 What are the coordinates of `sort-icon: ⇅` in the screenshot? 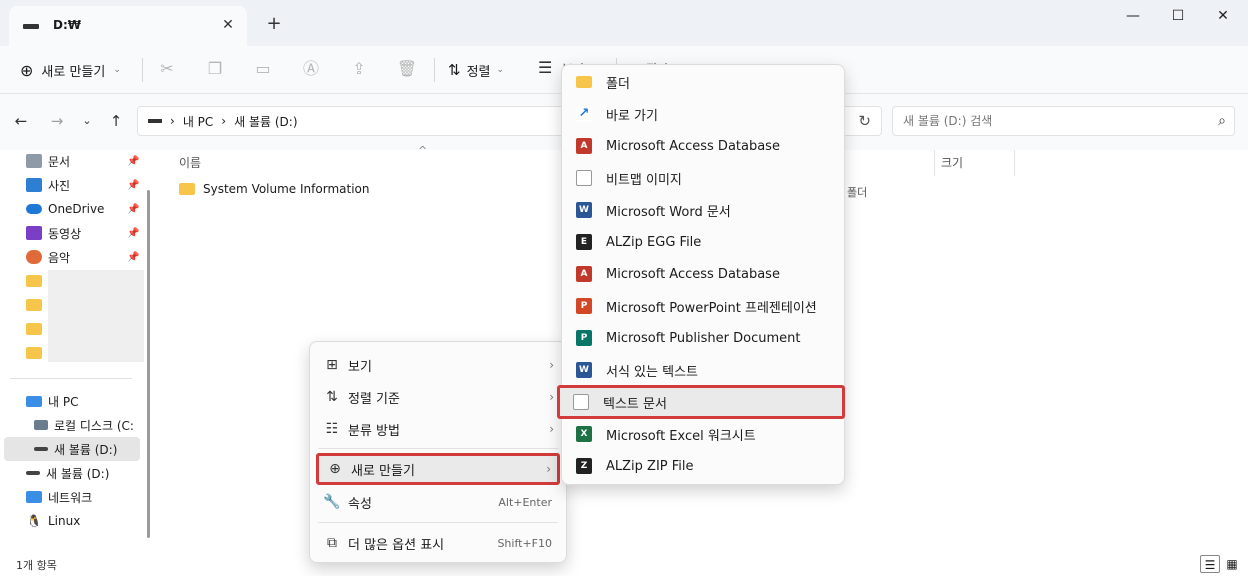 It's located at (454, 70).